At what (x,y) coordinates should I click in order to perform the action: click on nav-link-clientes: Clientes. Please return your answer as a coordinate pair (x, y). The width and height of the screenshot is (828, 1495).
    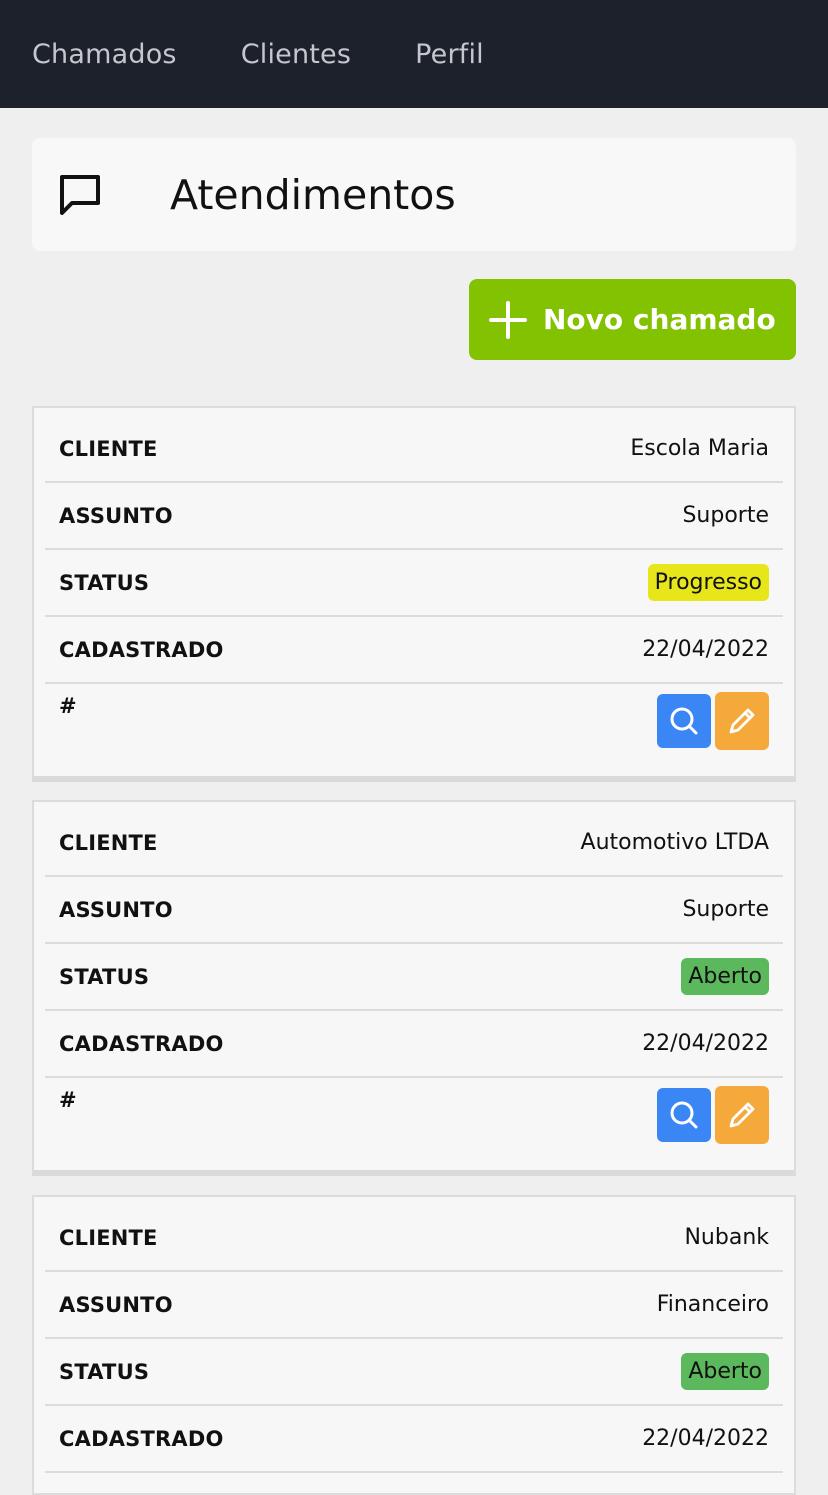
    Looking at the image, I should click on (296, 54).